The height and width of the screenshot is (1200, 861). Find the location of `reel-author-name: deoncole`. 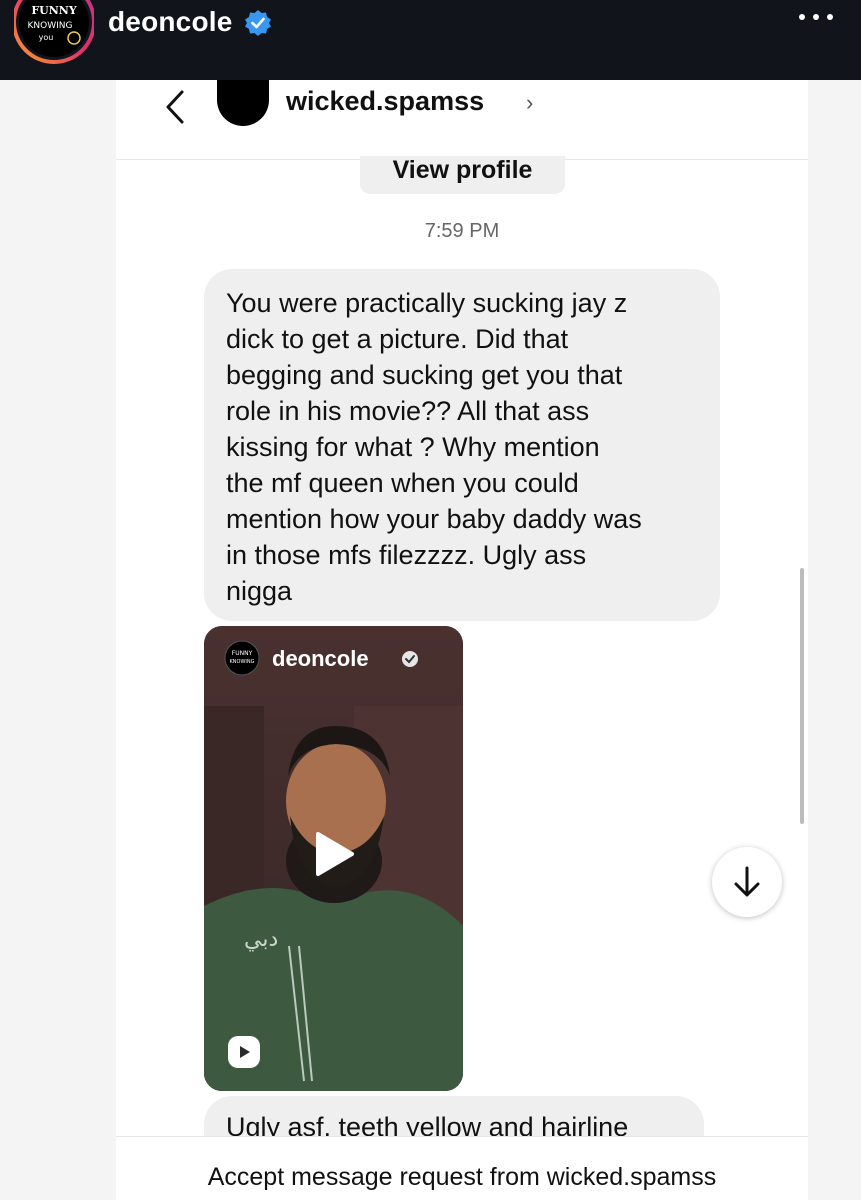

reel-author-name: deoncole is located at coordinates (320, 658).